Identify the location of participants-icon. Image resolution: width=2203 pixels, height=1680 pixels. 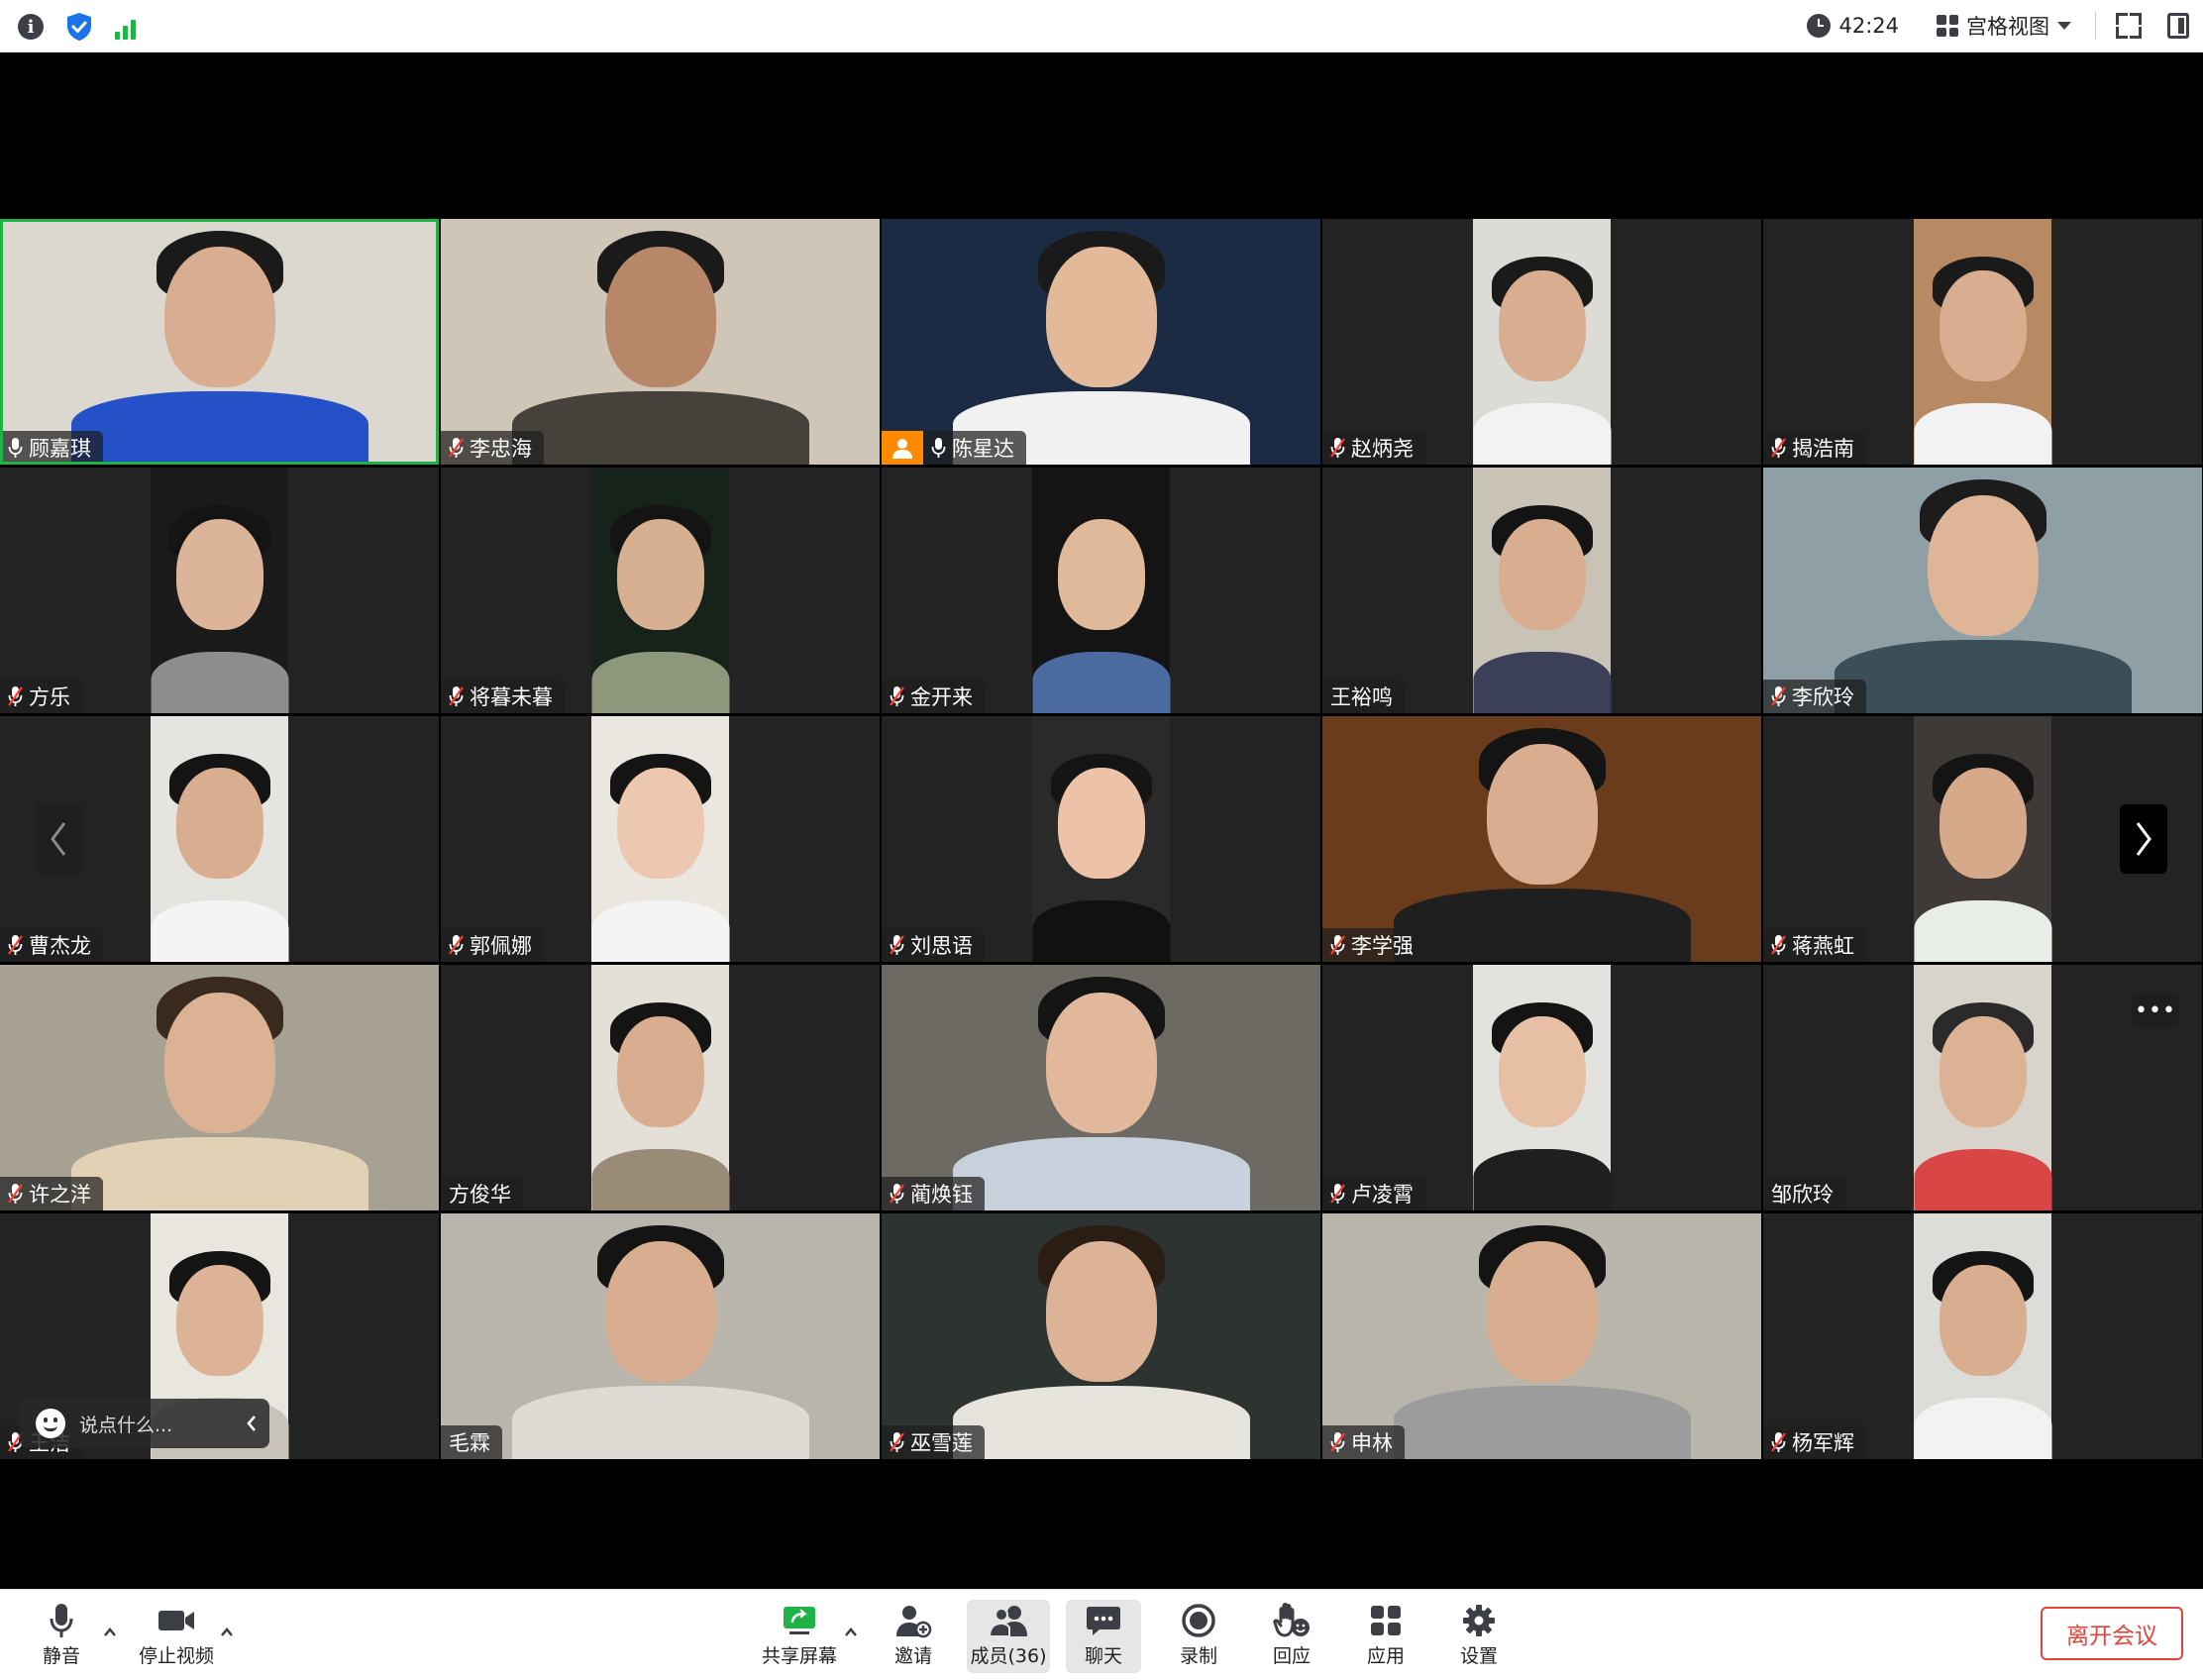
(1008, 1621).